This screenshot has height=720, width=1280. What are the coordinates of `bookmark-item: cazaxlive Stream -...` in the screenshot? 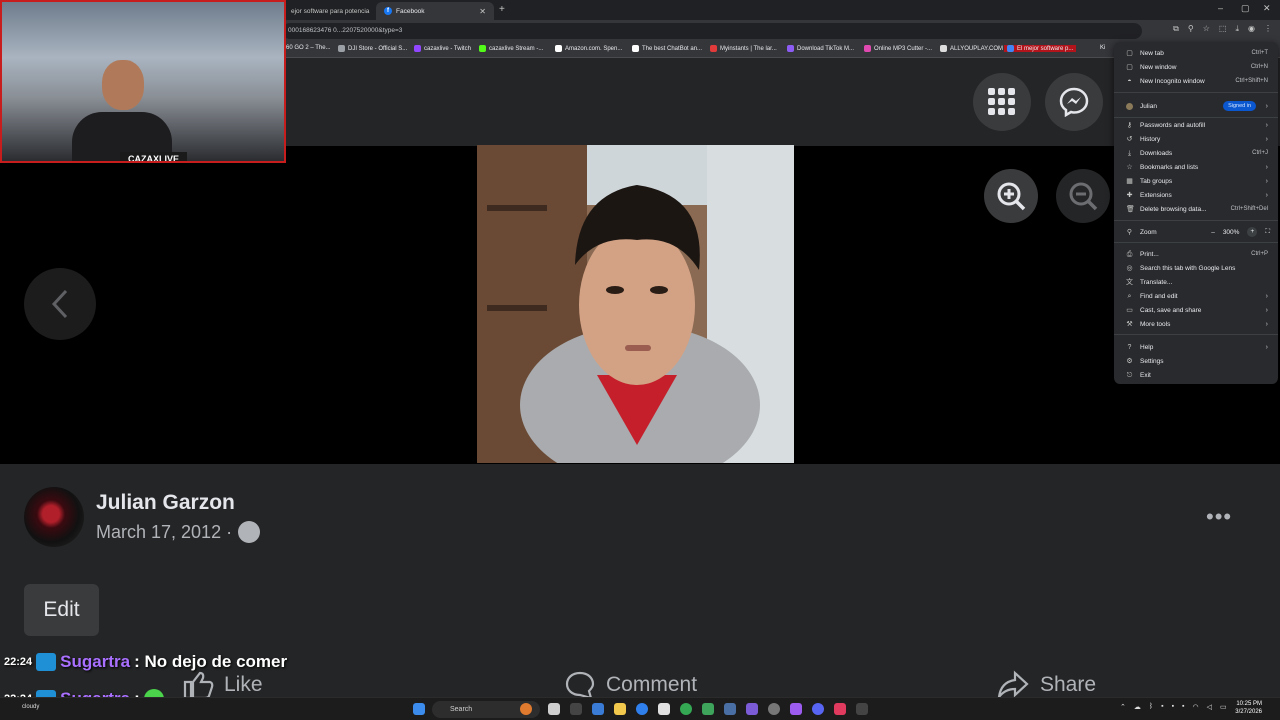 It's located at (511, 48).